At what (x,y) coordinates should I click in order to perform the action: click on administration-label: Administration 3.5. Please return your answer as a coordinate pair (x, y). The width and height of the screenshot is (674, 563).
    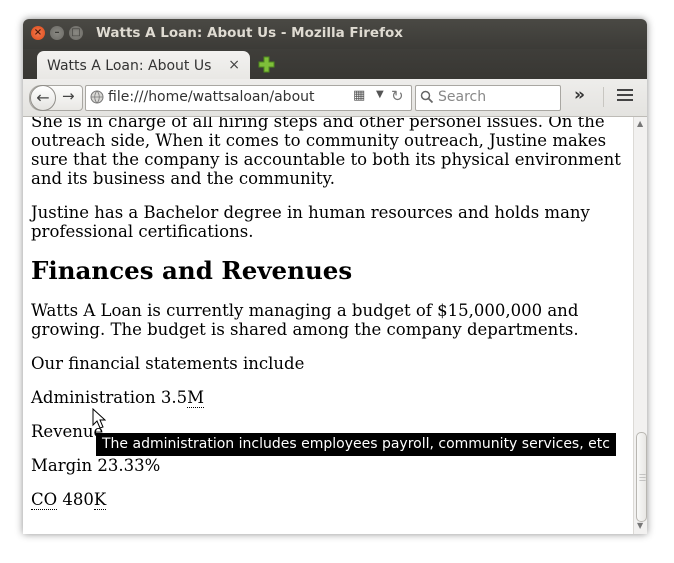
    Looking at the image, I should click on (109, 397).